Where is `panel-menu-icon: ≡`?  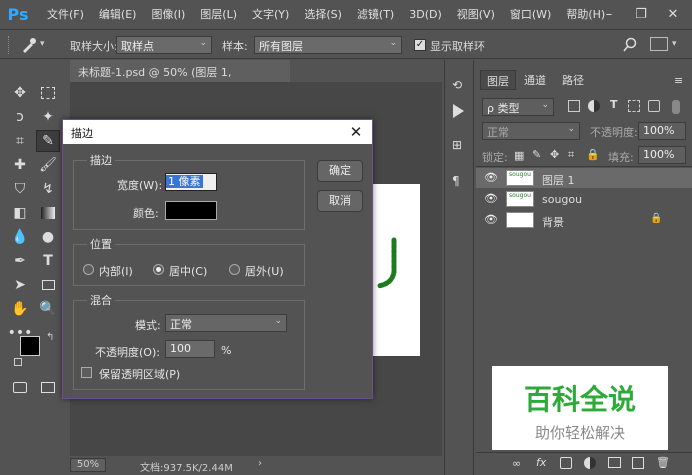 panel-menu-icon: ≡ is located at coordinates (678, 80).